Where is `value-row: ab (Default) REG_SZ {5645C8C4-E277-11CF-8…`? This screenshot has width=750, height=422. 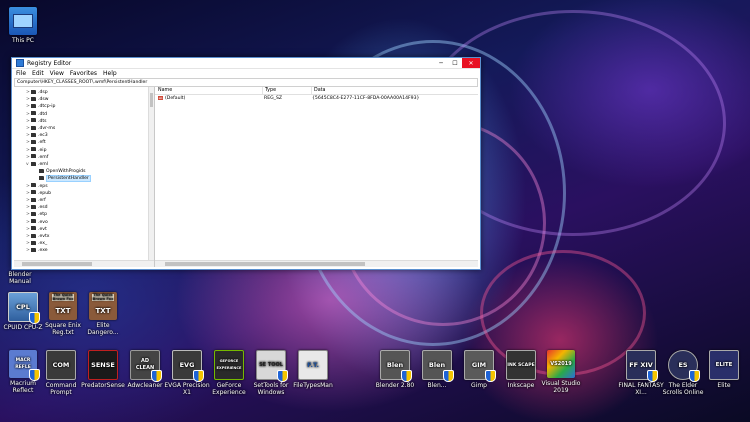
value-row: ab (Default) REG_SZ {5645C8C4-E277-11CF-8… is located at coordinates (316, 98).